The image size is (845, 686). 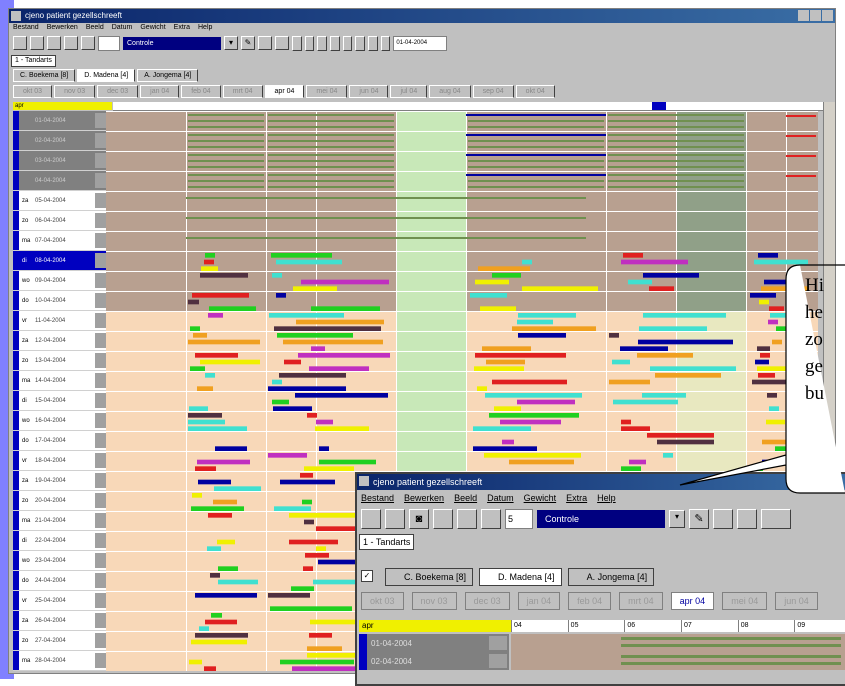 I want to click on zoom-new-icon, so click(x=371, y=519).